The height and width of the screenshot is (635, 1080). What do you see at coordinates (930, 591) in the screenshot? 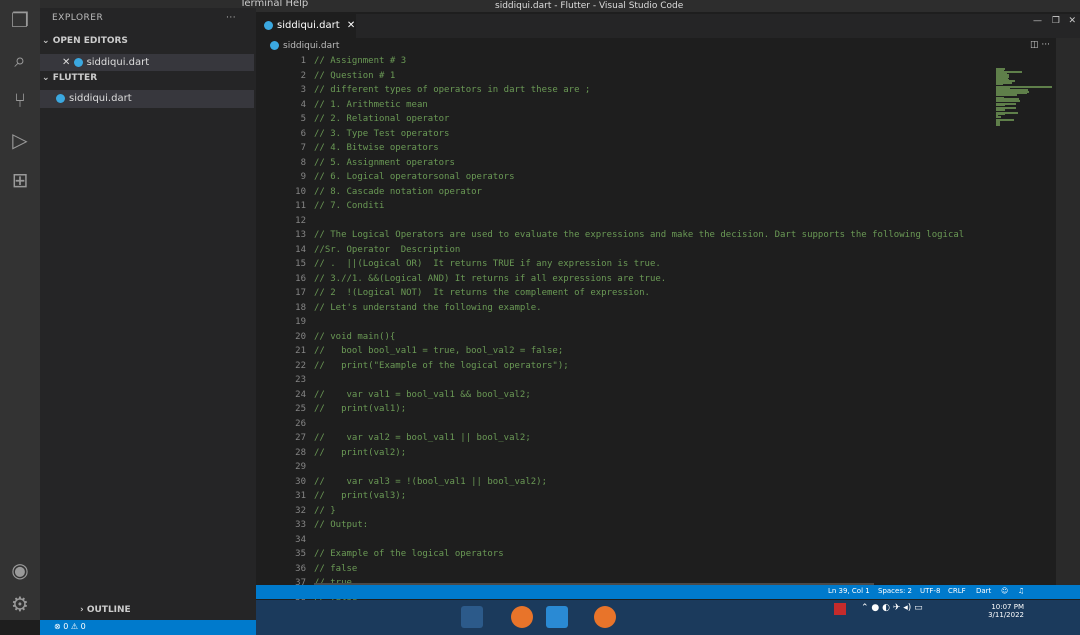
I see `encoding: UTF-8` at bounding box center [930, 591].